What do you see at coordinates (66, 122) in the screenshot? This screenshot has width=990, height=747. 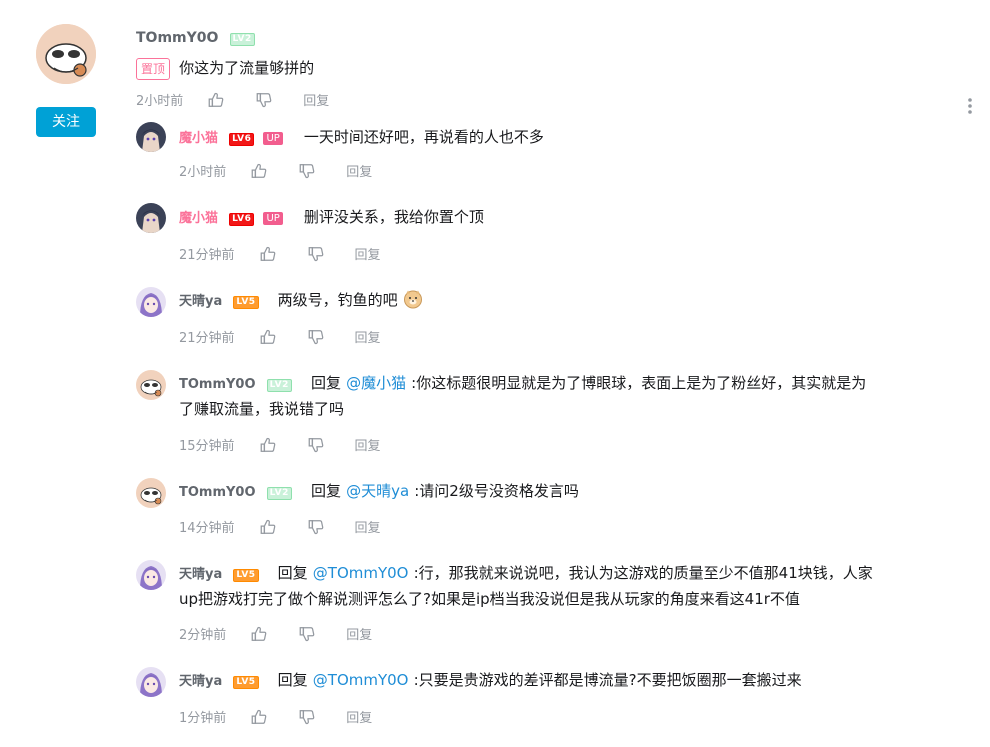 I see `follow-button: 关注` at bounding box center [66, 122].